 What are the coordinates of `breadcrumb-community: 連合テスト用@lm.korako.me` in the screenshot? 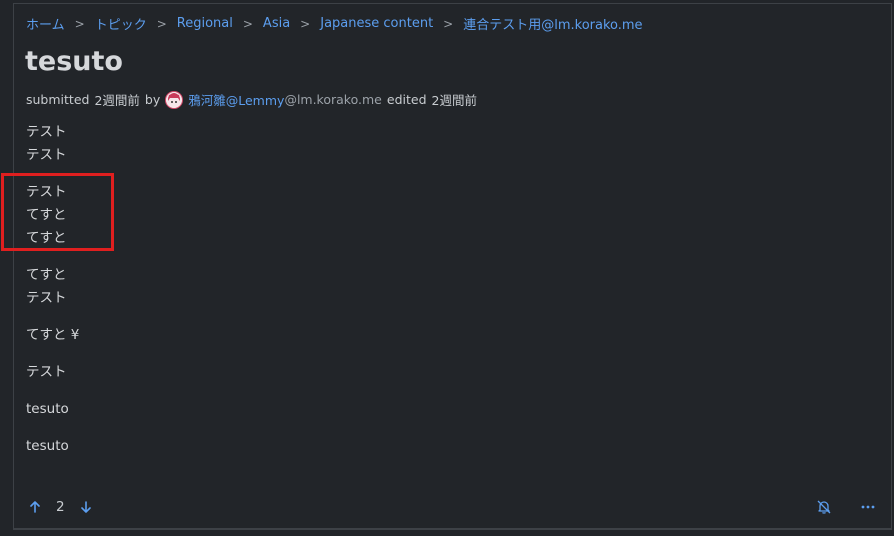 It's located at (552, 23).